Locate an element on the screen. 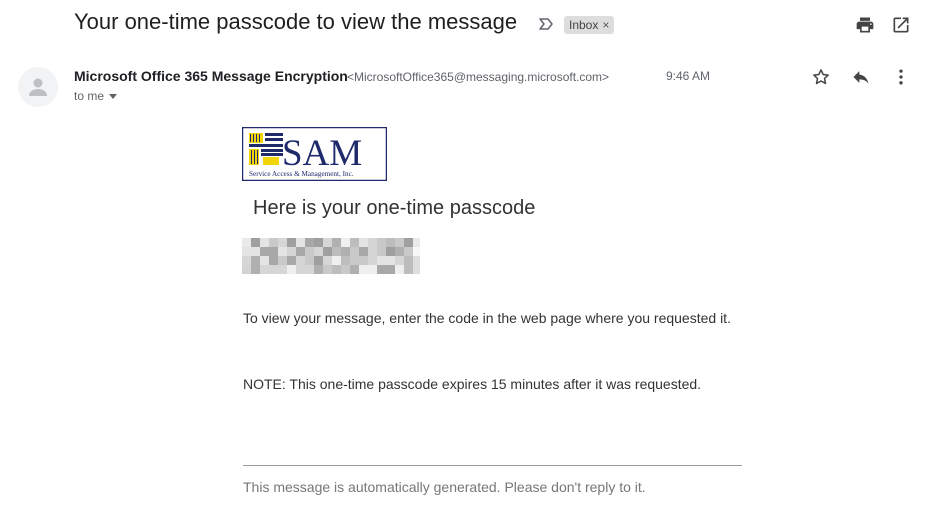  footer-divider is located at coordinates (492, 465).